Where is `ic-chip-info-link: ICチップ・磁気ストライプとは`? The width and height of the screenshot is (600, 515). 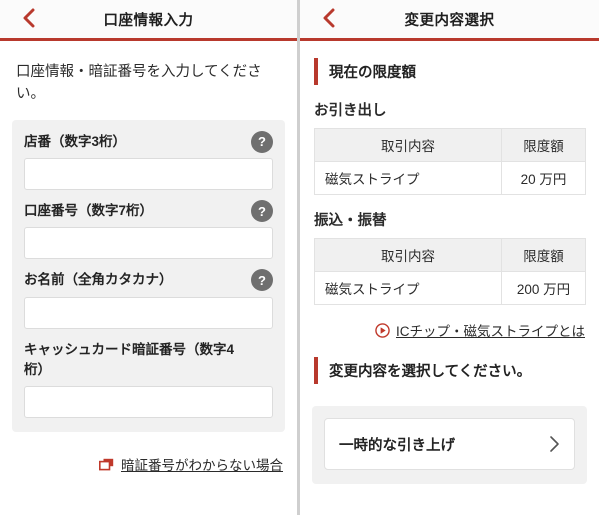 ic-chip-info-link: ICチップ・磁気ストライプとは is located at coordinates (442, 330).